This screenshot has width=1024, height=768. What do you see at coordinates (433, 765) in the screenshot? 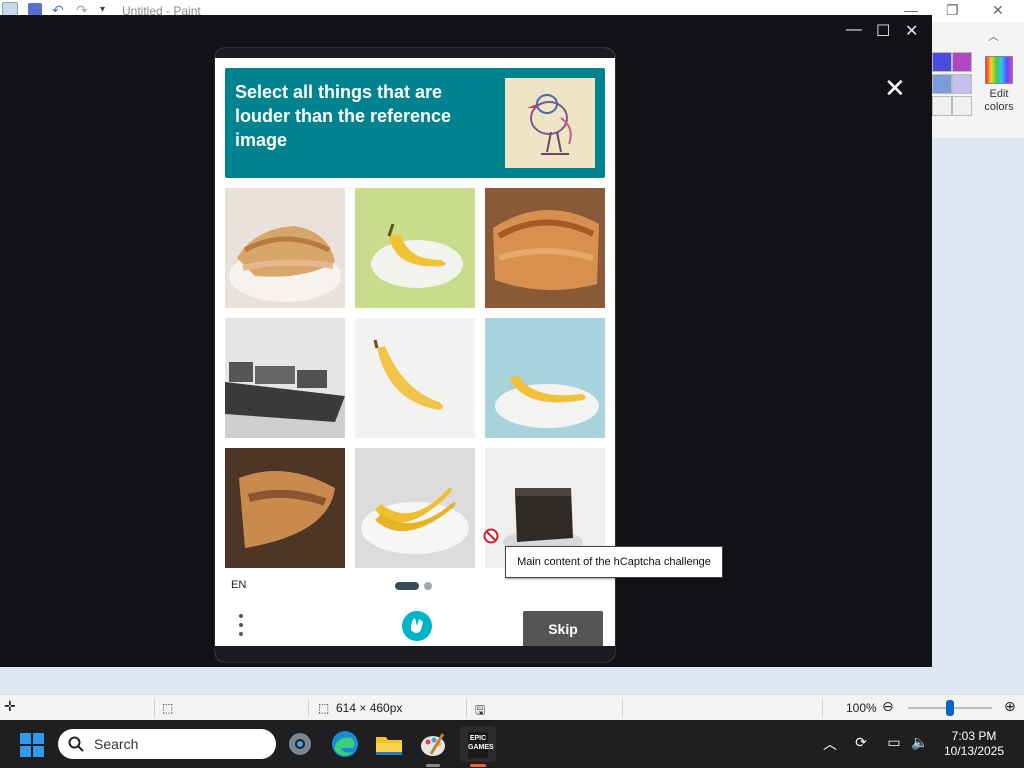
I see `paint-running-indicator` at bounding box center [433, 765].